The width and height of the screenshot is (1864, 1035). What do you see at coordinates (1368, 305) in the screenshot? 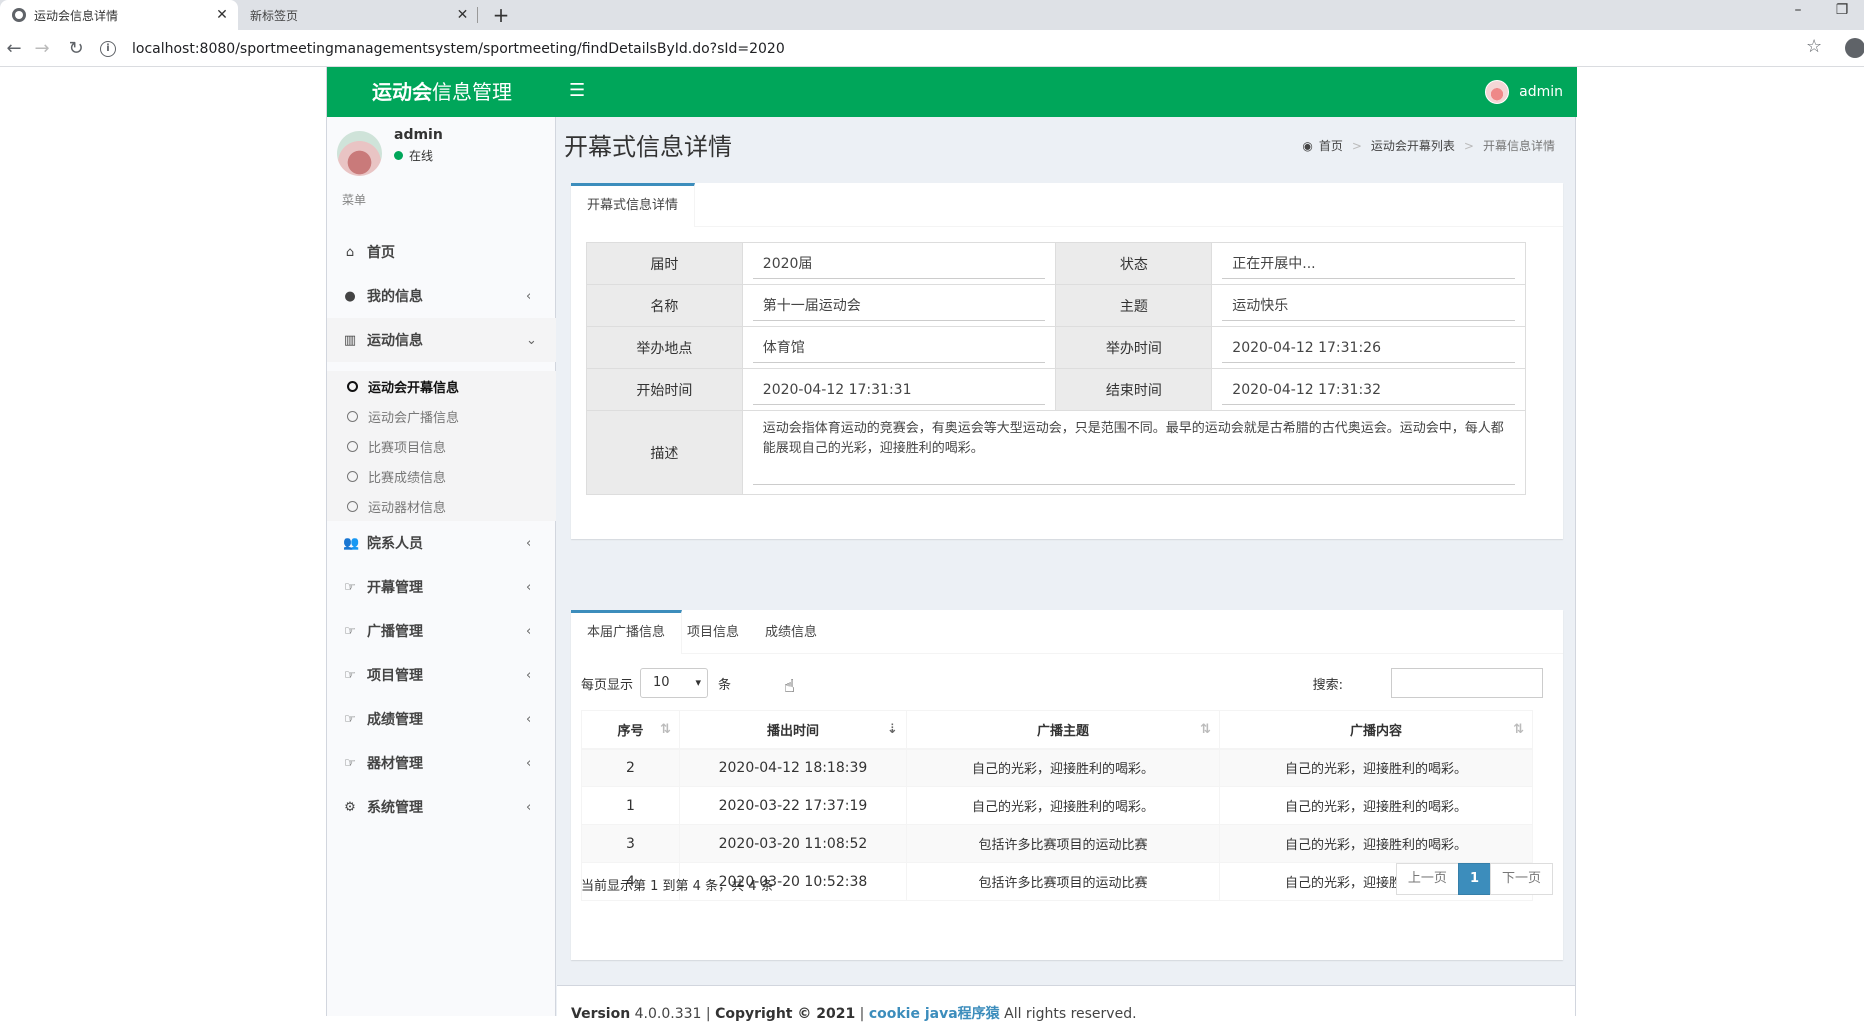
I see `detail-value-cell: 运动快乐` at bounding box center [1368, 305].